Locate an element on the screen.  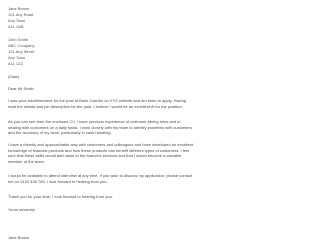
recipient-address-line-2: Any Town is located at coordinates (17, 57).